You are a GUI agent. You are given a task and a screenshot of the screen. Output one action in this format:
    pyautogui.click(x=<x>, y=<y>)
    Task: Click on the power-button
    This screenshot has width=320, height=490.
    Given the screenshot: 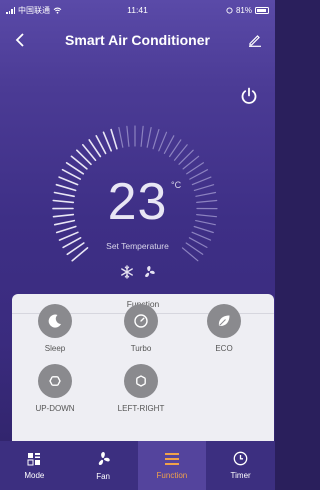 What is the action you would take?
    pyautogui.click(x=249, y=96)
    